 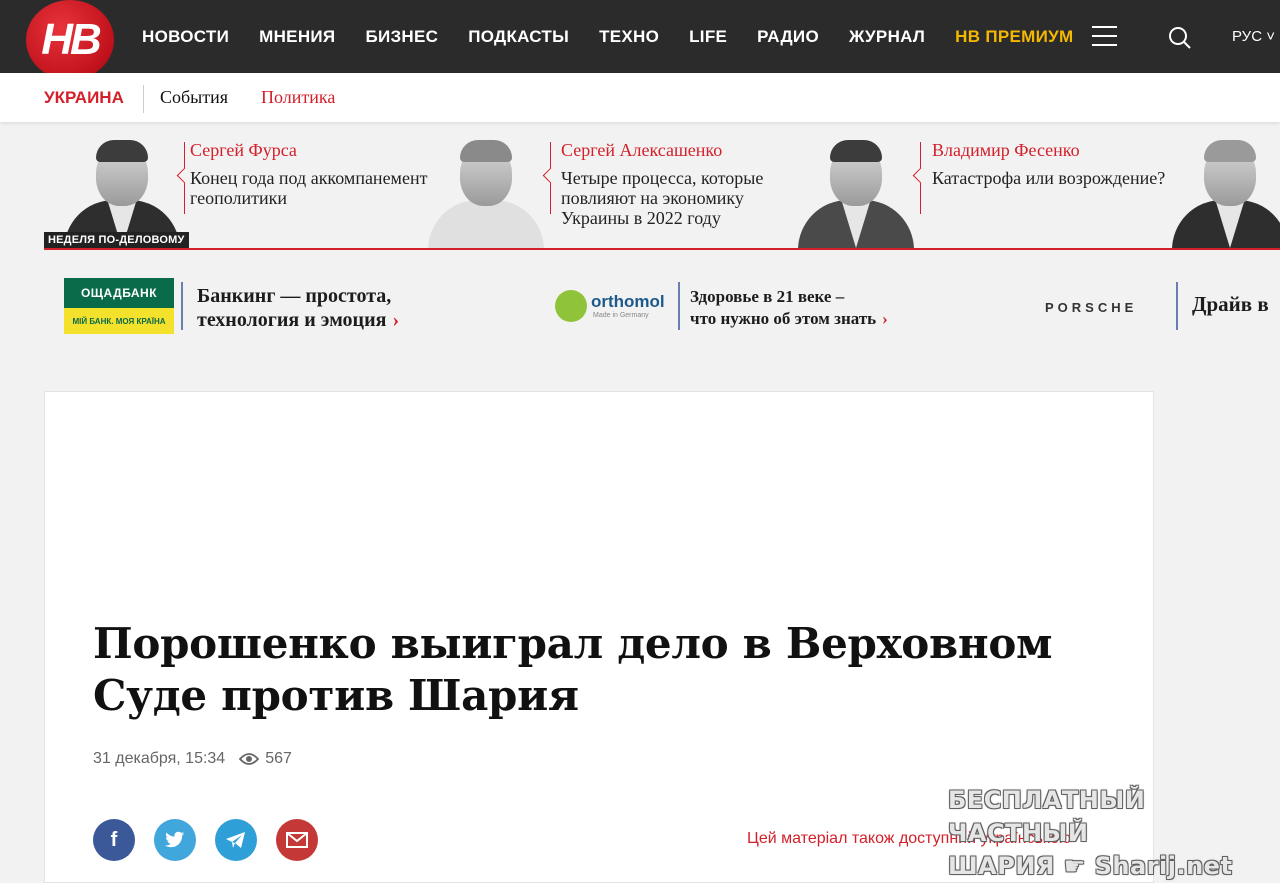 I want to click on eye-icon, so click(x=249, y=759).